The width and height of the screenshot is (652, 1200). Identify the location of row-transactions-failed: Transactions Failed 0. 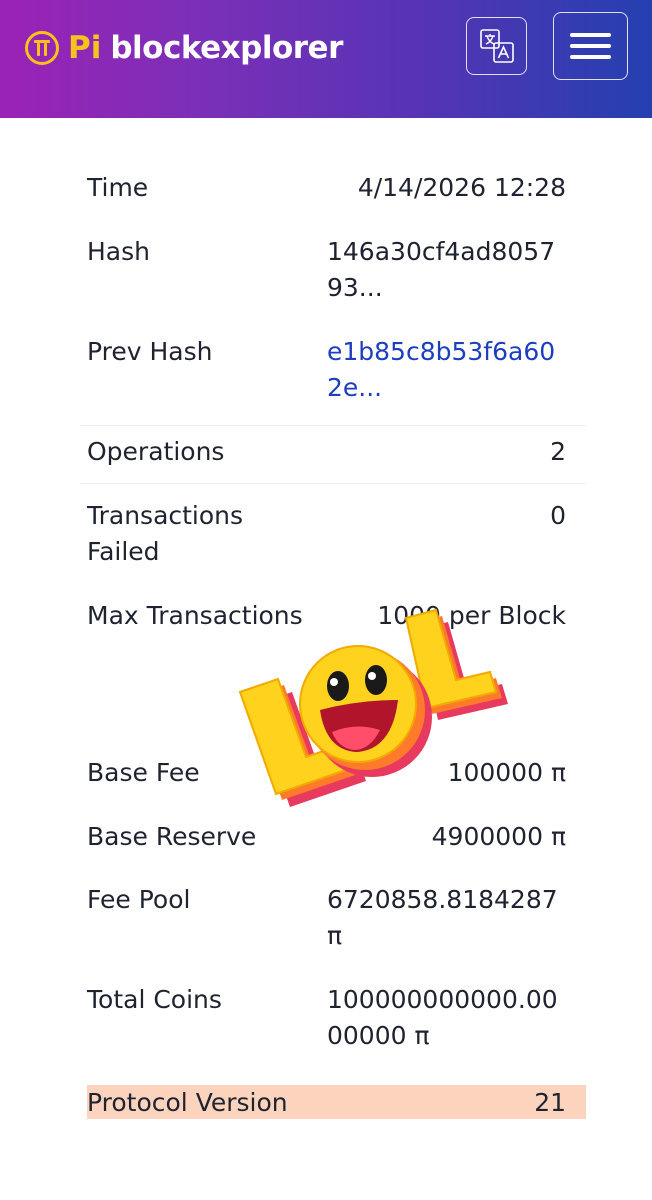
(333, 534).